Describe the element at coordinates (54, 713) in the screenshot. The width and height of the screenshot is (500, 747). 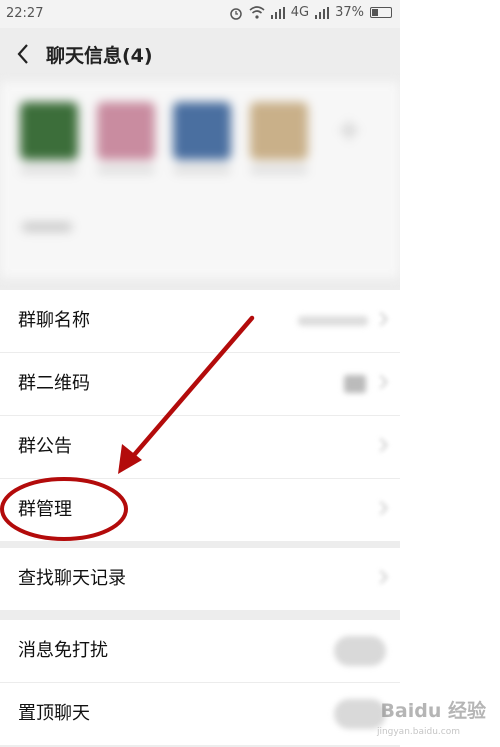
I see `menu-item-label: 置顶聊天` at that location.